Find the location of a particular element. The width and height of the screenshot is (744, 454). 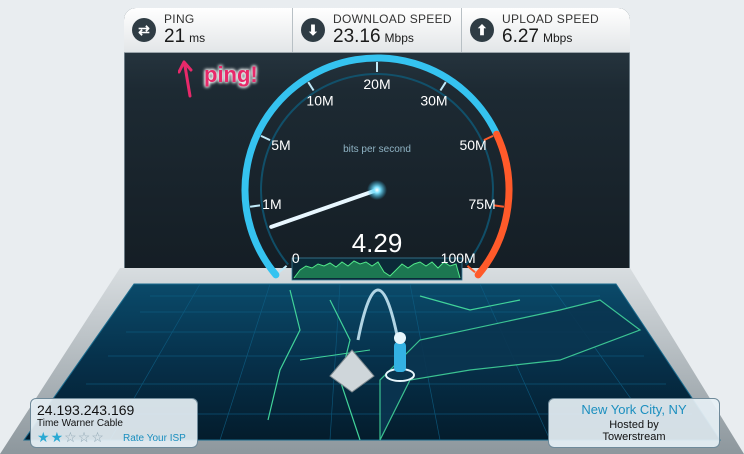

ping-label: PING is located at coordinates (179, 19).